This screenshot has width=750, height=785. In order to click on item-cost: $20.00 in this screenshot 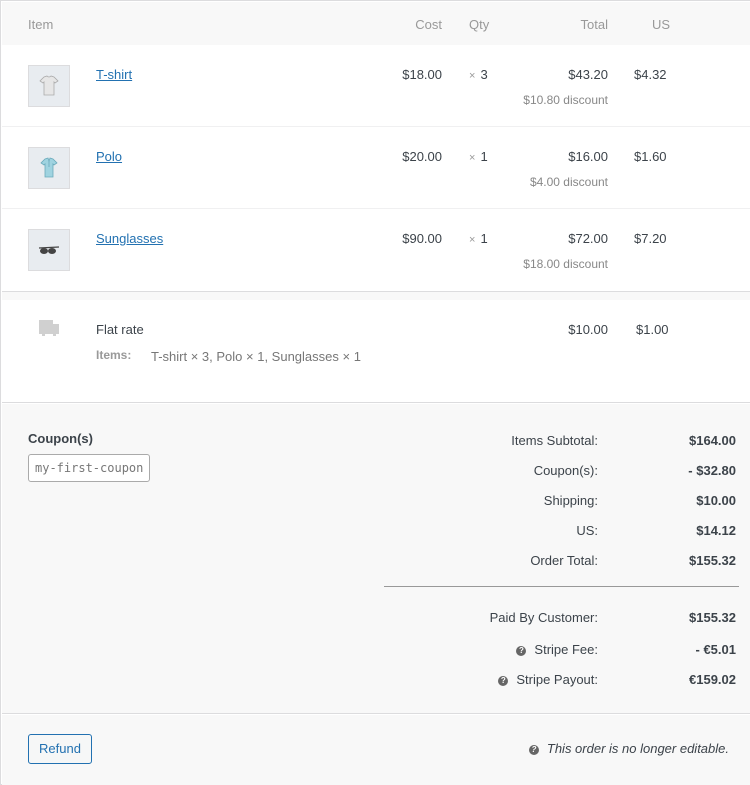, I will do `click(422, 156)`.